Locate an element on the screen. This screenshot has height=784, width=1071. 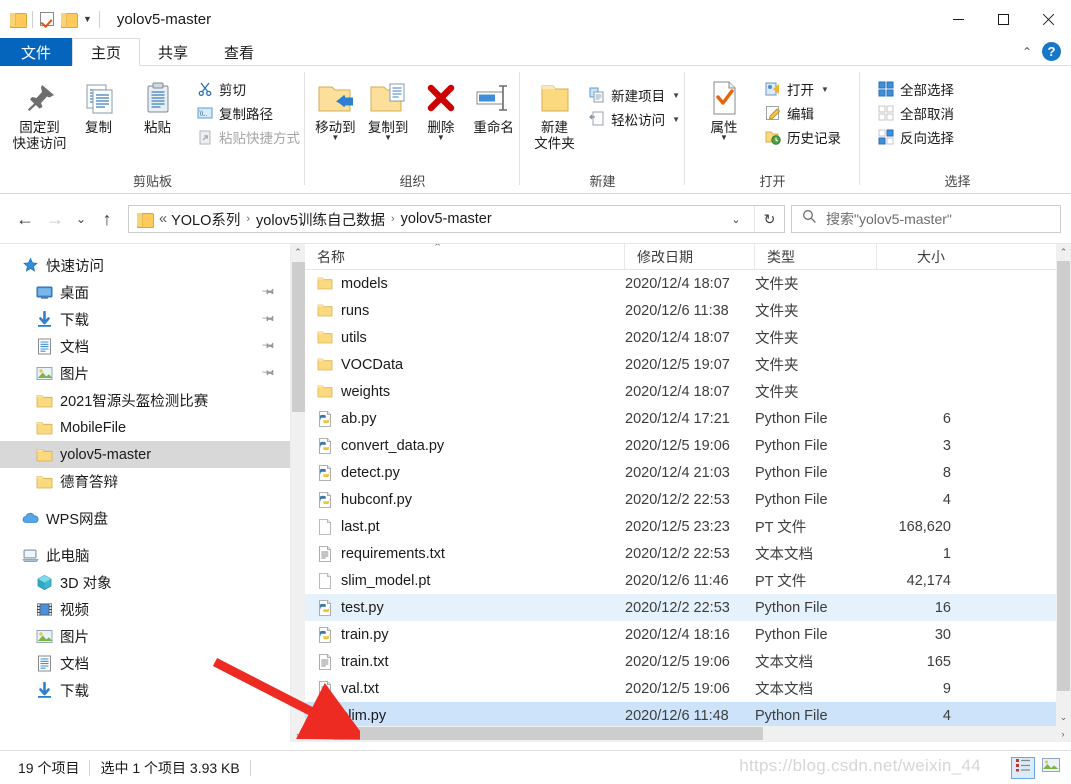
properties-button: 属性 ▼ is located at coordinates (724, 108).